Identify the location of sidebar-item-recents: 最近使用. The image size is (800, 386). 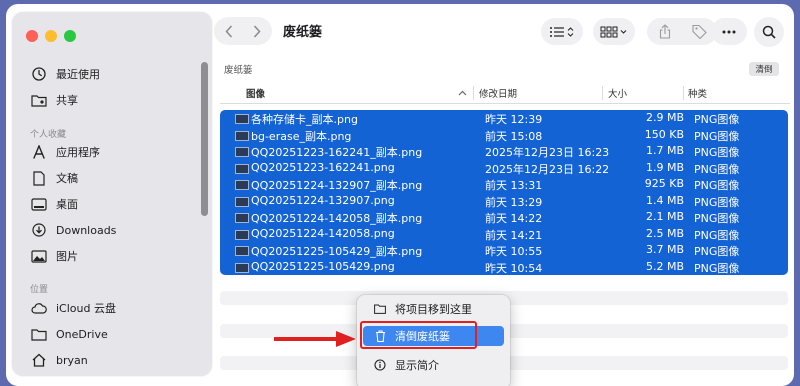
(65, 74).